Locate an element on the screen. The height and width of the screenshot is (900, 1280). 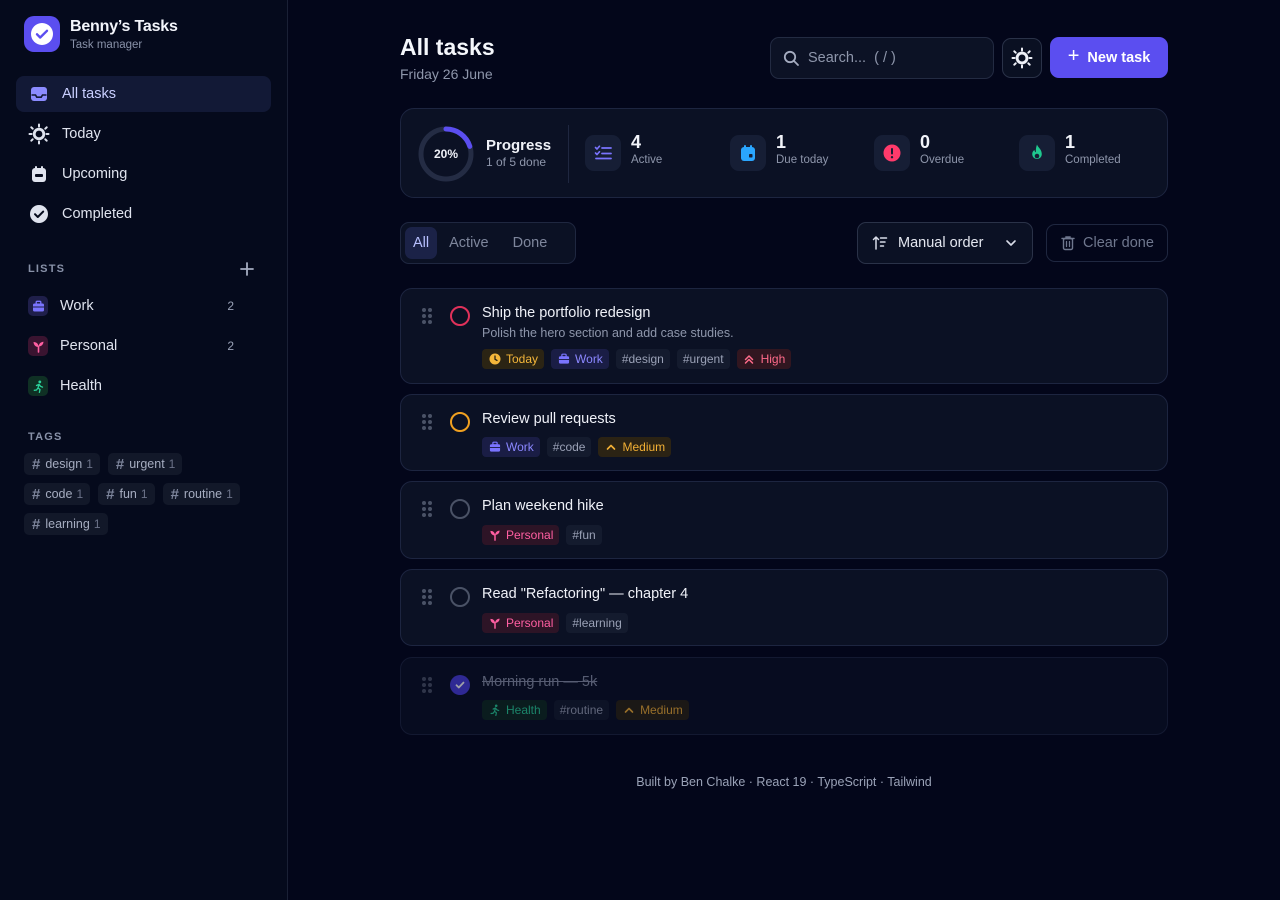
task-chips: Health #routine Medium is located at coordinates (589, 710).